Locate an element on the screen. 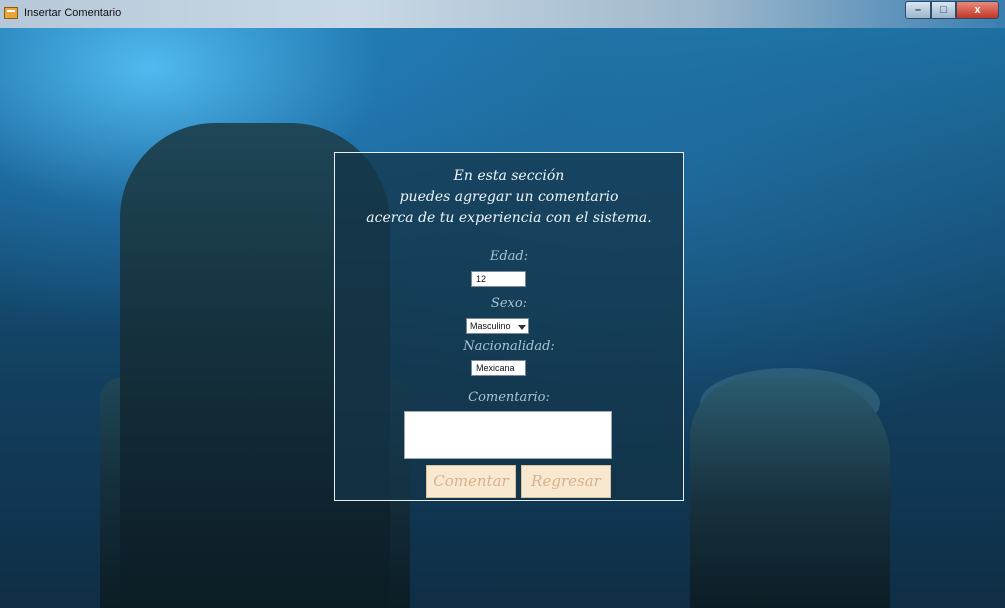 The width and height of the screenshot is (1005, 608). close-button: x is located at coordinates (977, 10).